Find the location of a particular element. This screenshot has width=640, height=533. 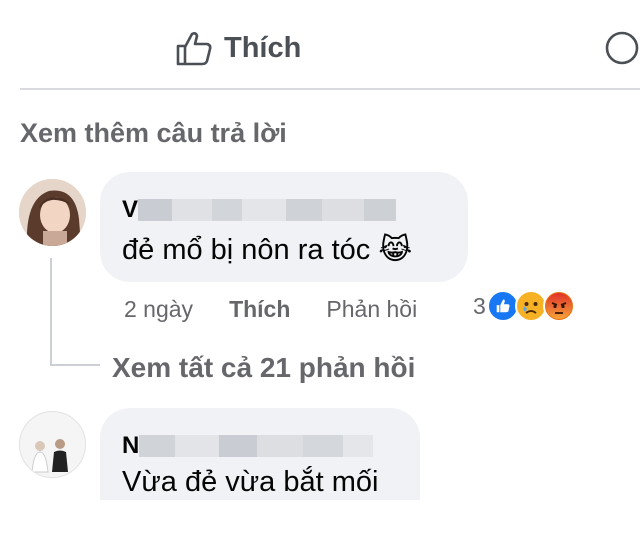

comment-author-name: N is located at coordinates (248, 446).